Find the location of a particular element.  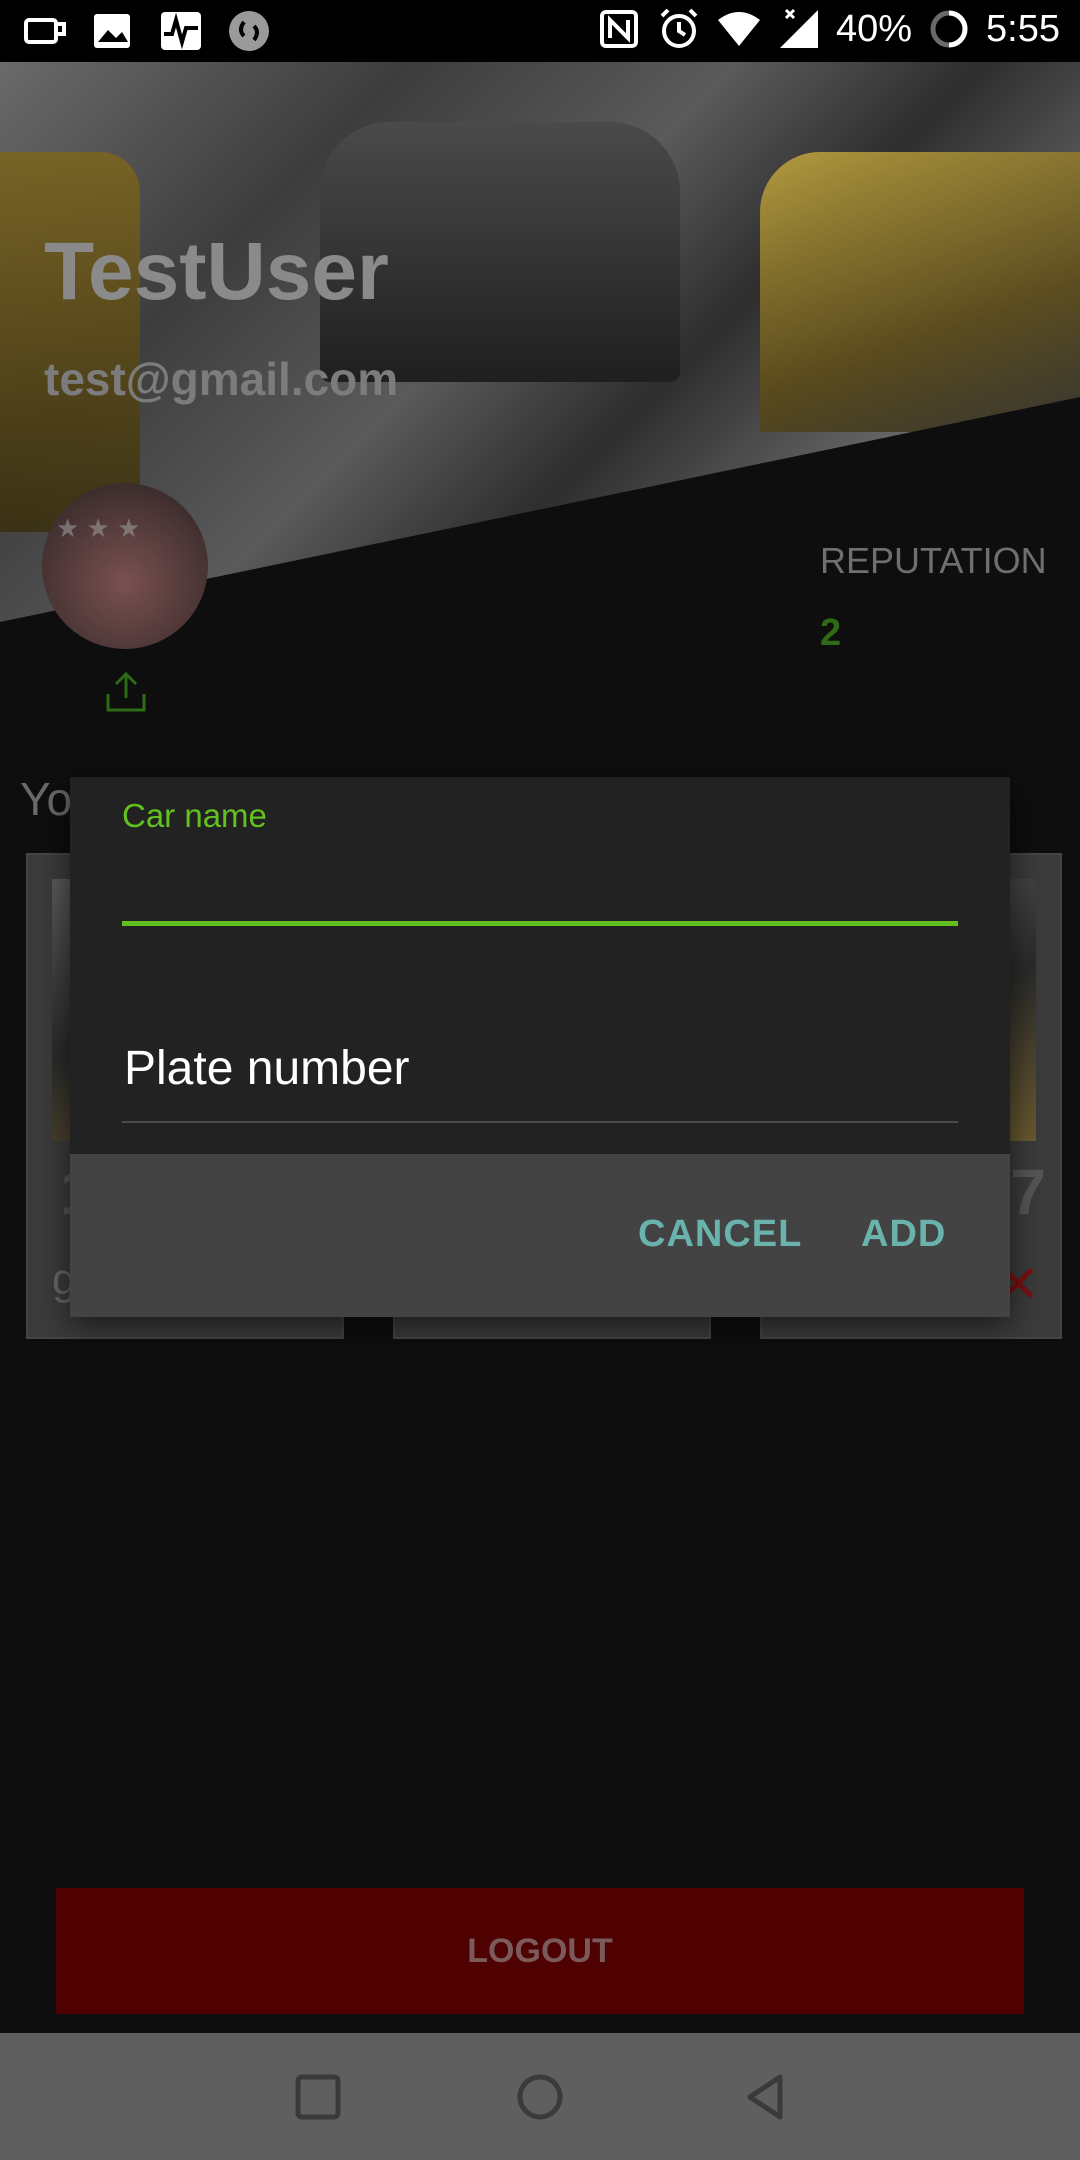

notification-cup-icon is located at coordinates (45, 31).